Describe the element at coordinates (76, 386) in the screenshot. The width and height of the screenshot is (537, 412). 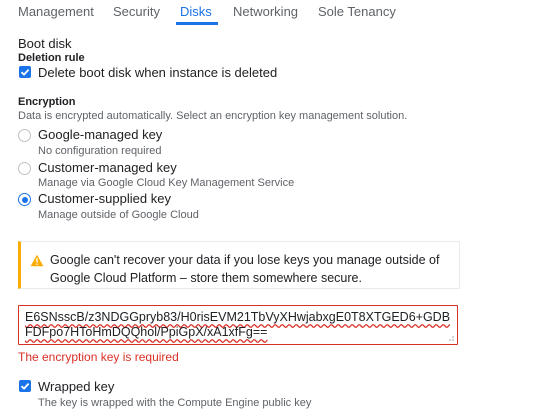
I see `wrapped-key-label: Wrapped key` at that location.